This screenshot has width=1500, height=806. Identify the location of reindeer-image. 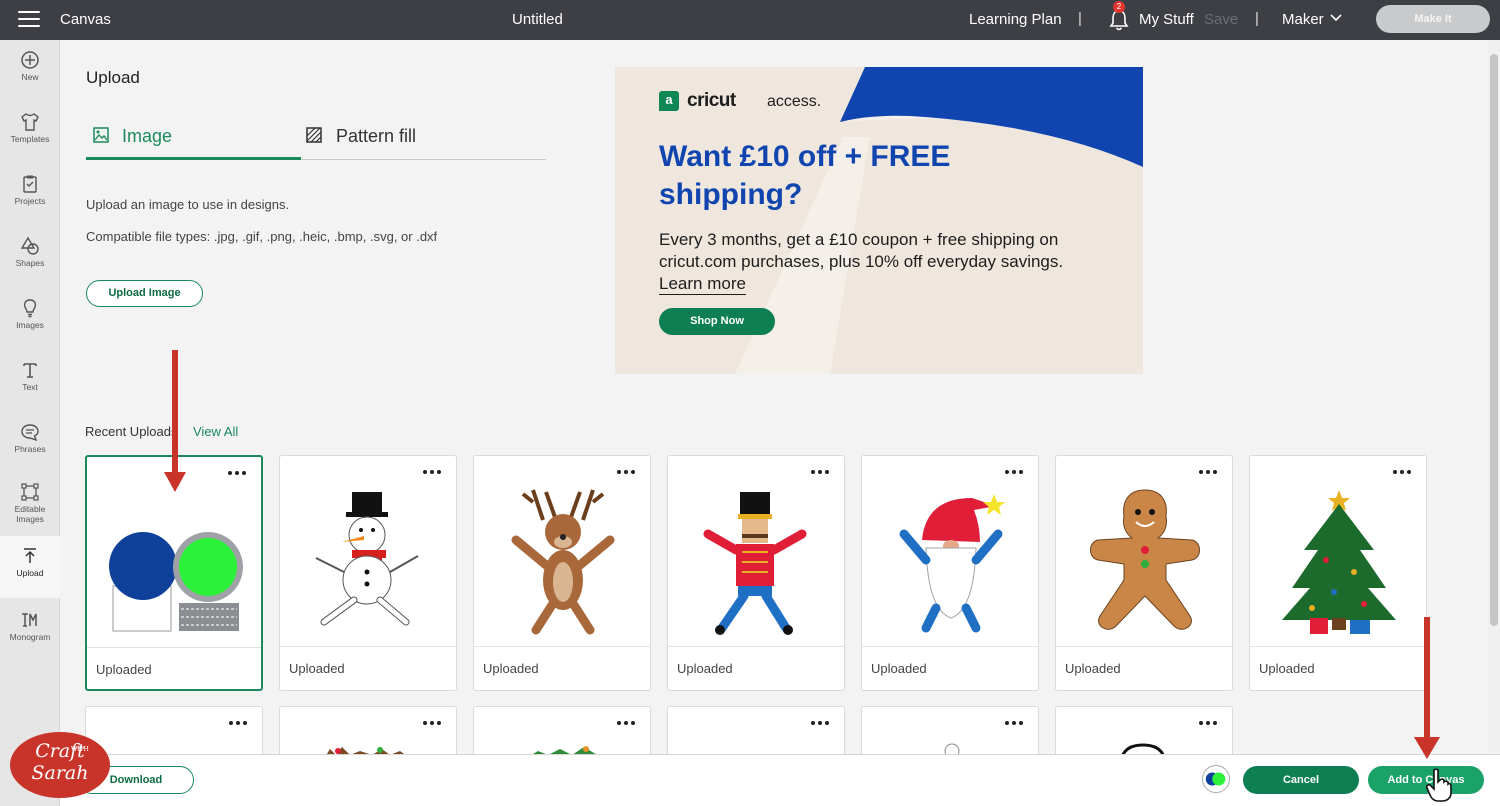
(563, 562).